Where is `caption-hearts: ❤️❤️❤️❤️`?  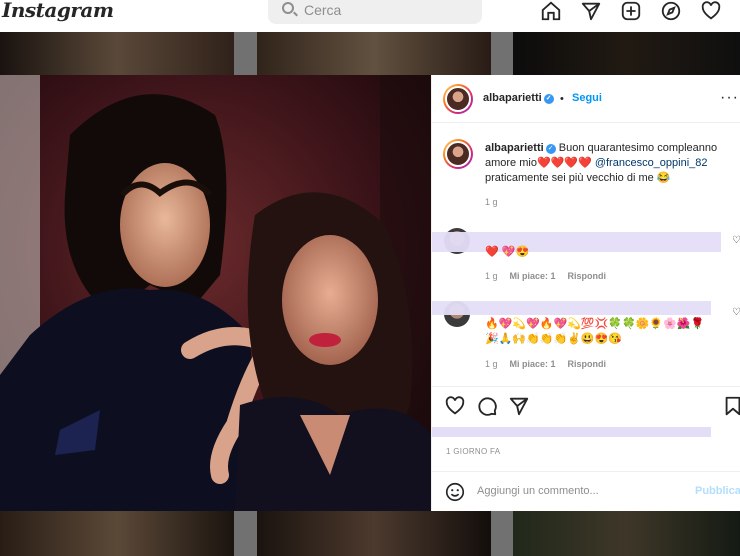 caption-hearts: ❤️❤️❤️❤️ is located at coordinates (564, 163).